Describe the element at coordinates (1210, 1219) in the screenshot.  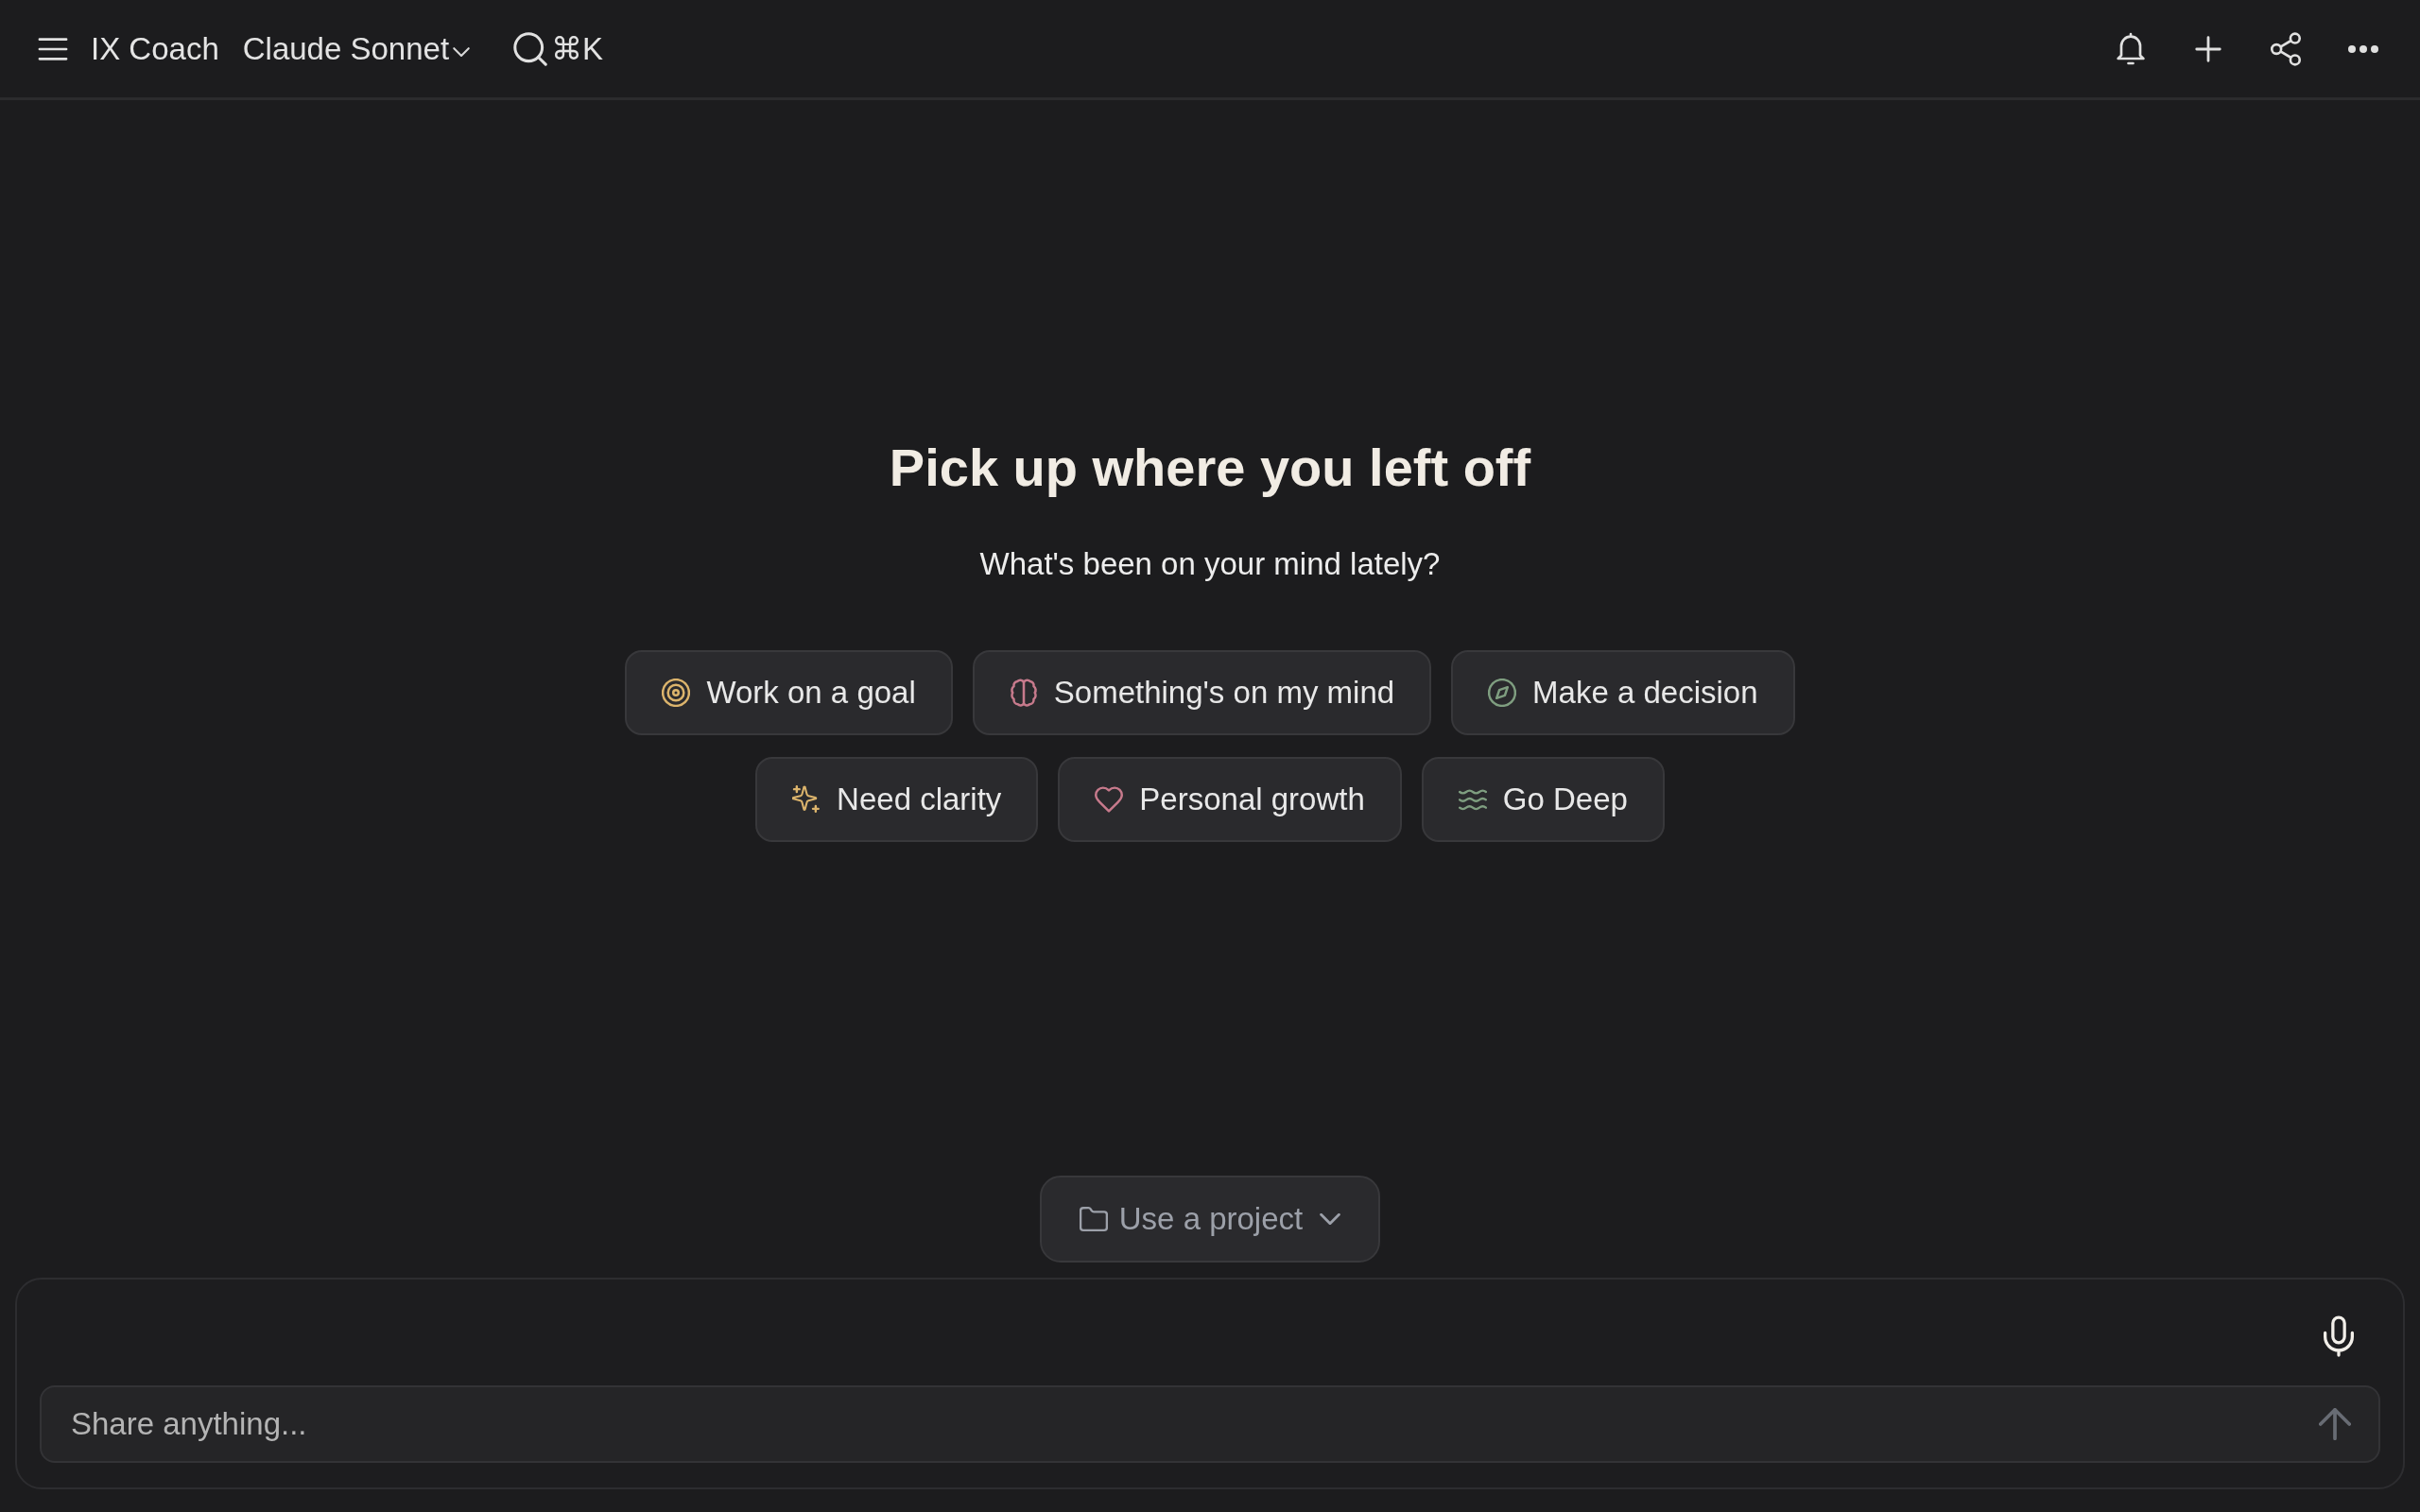
I see `project-selector: Use a project` at that location.